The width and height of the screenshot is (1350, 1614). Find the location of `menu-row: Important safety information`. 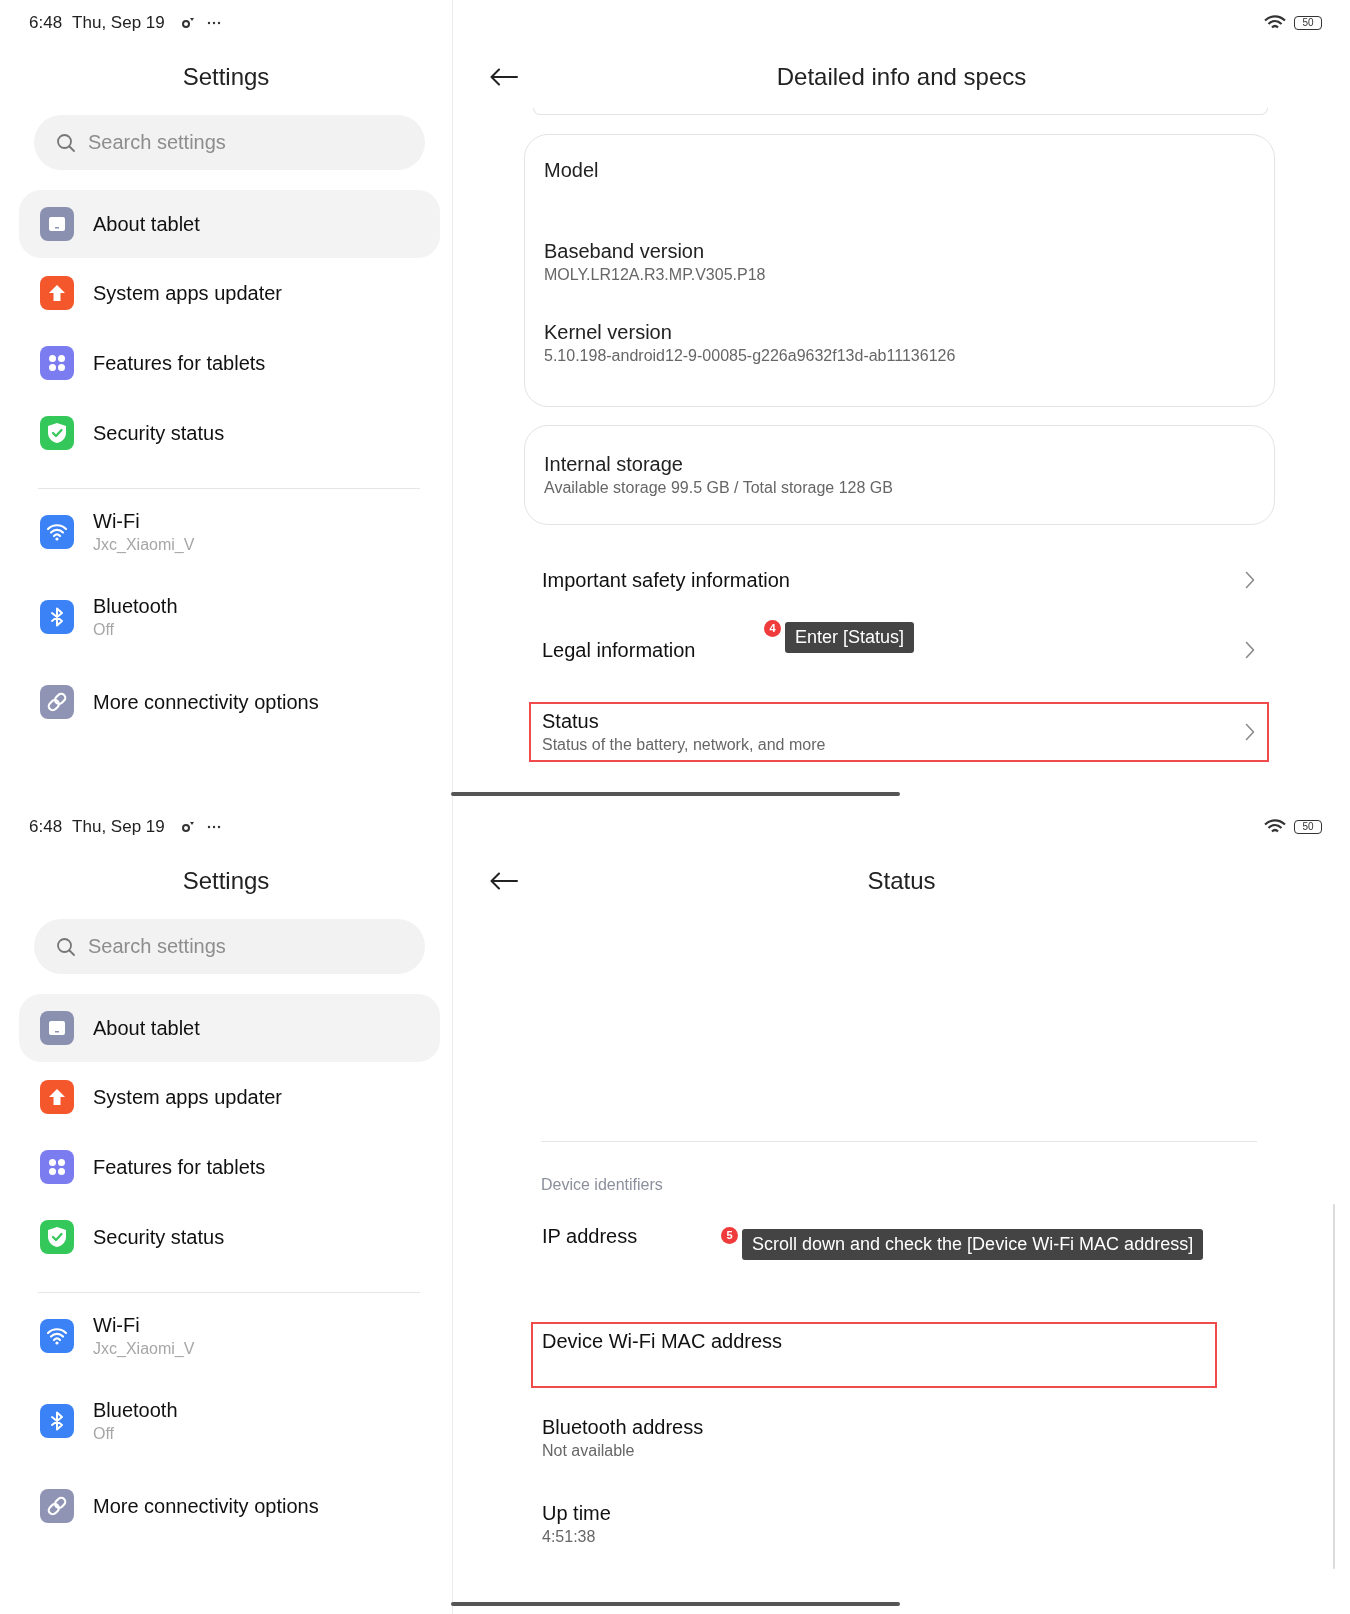

menu-row: Important safety information is located at coordinates (899, 580).